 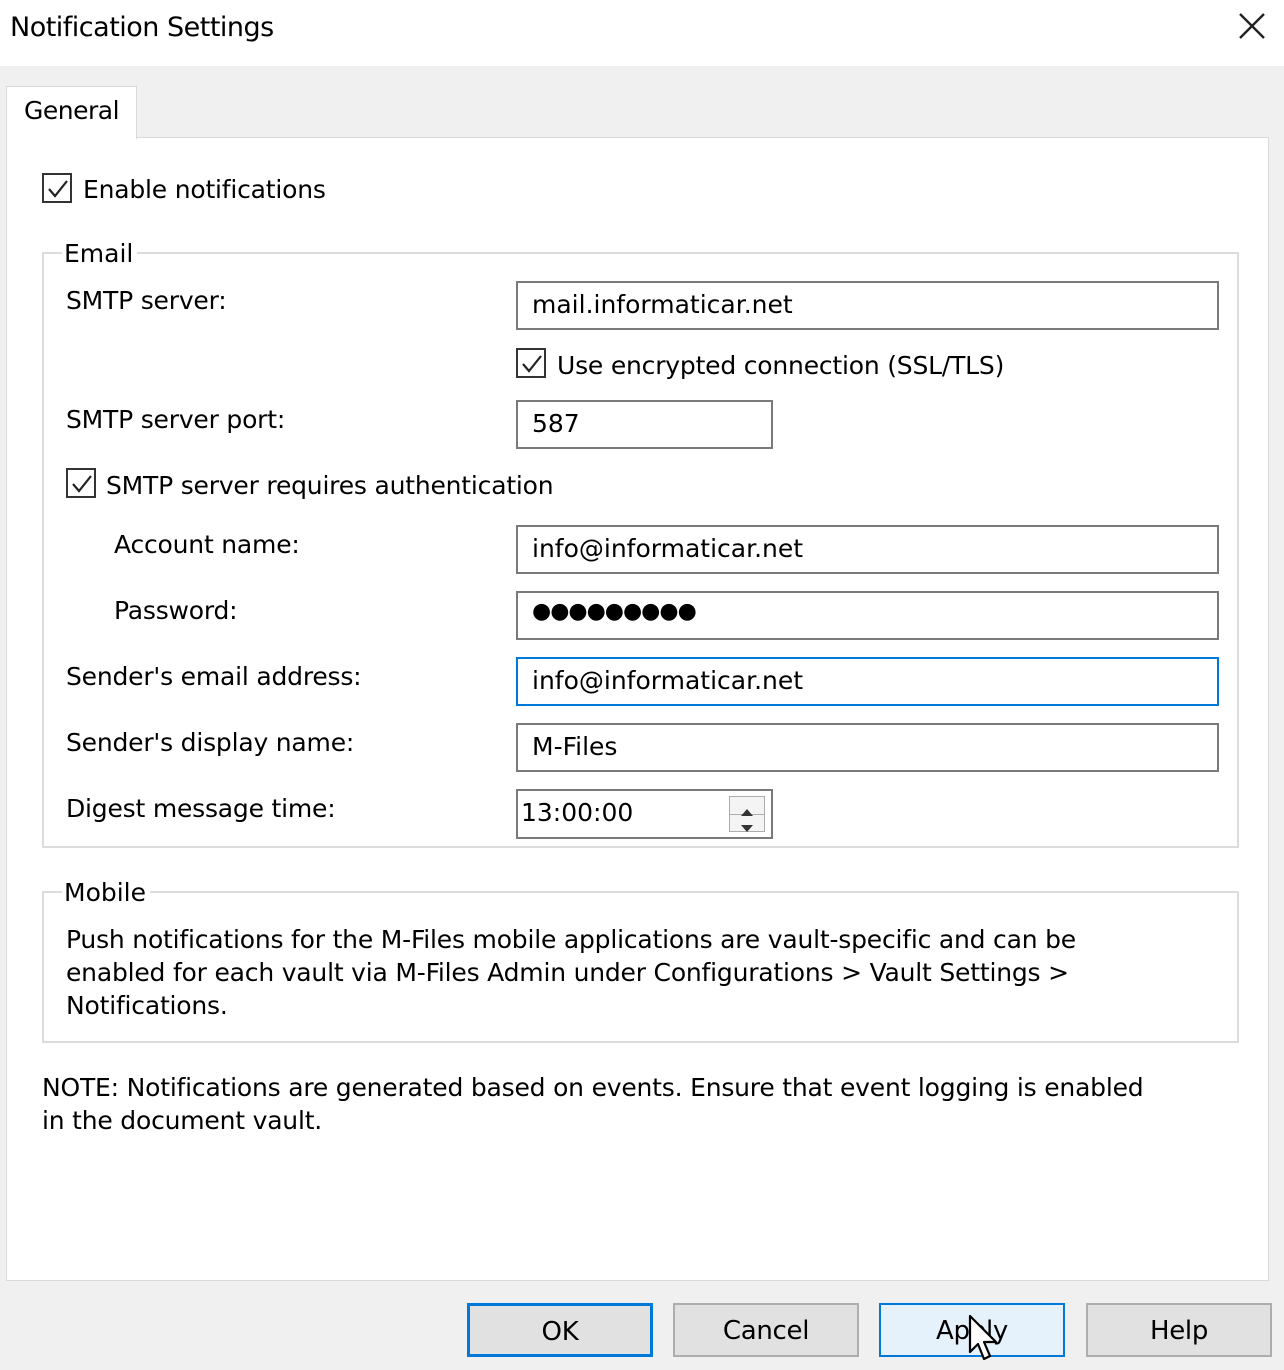 I want to click on encrypted-connection-checkbox, so click(x=531, y=363).